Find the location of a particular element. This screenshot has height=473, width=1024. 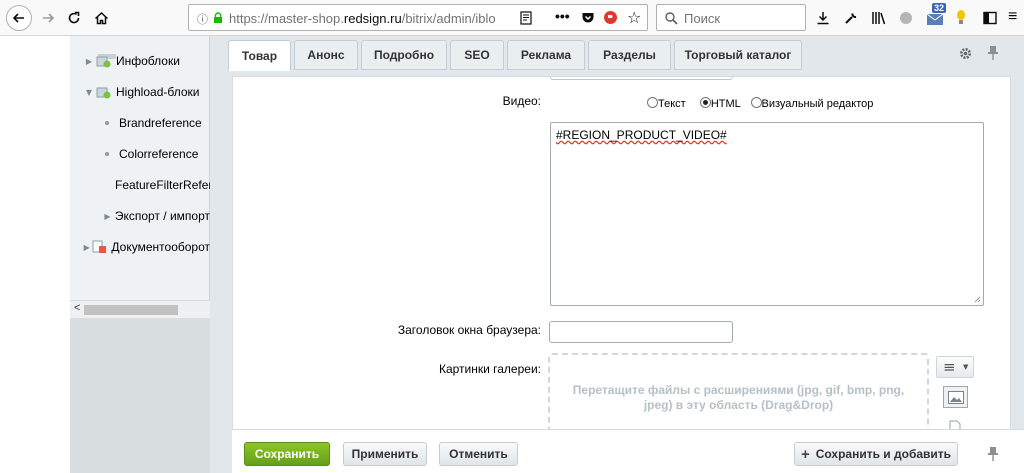

page-actions-icon: ••• is located at coordinates (562, 16).